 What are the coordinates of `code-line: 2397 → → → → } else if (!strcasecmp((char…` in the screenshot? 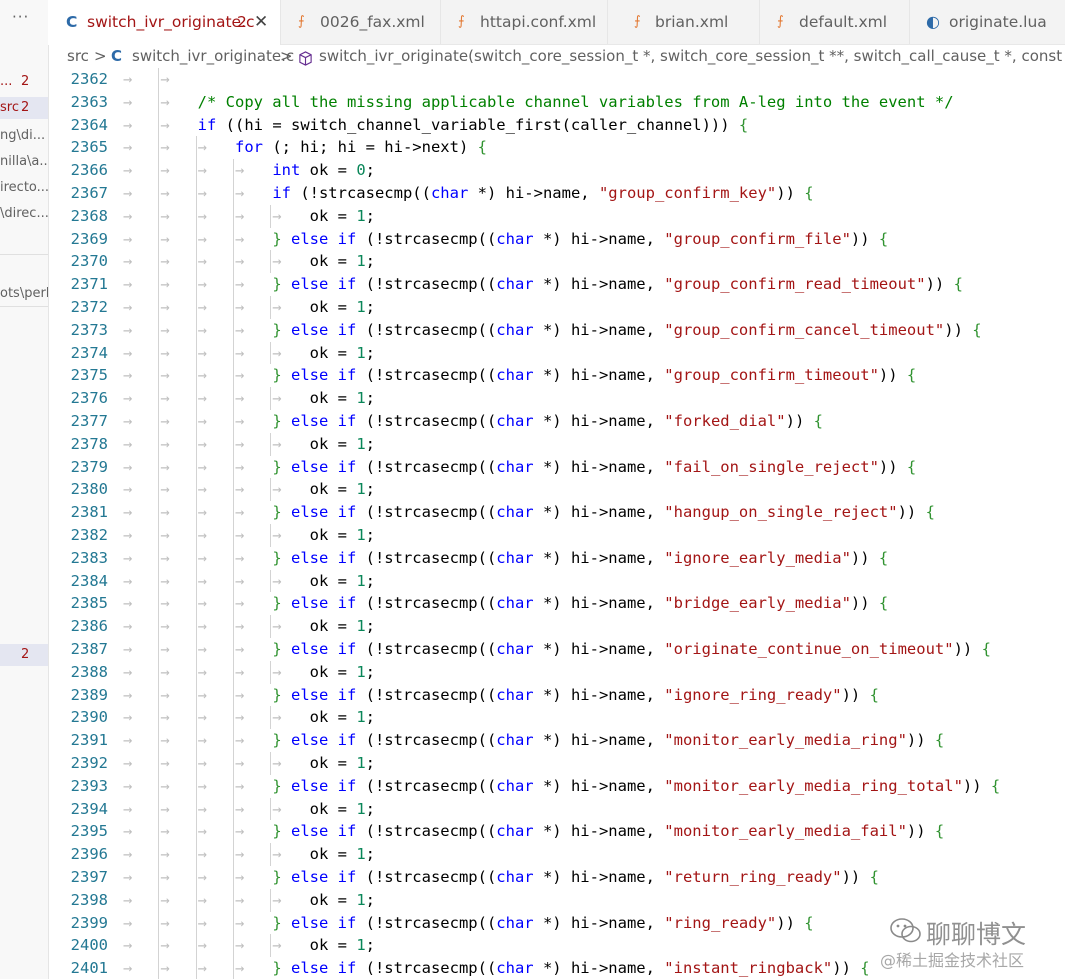 It's located at (556, 877).